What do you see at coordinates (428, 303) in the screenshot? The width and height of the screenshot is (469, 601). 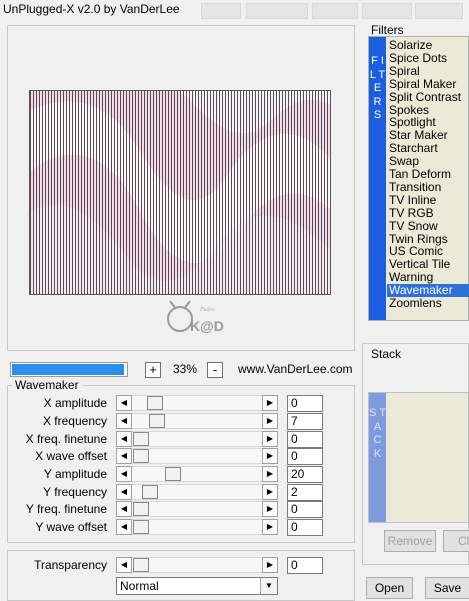 I see `filter-item: Zoomlens` at bounding box center [428, 303].